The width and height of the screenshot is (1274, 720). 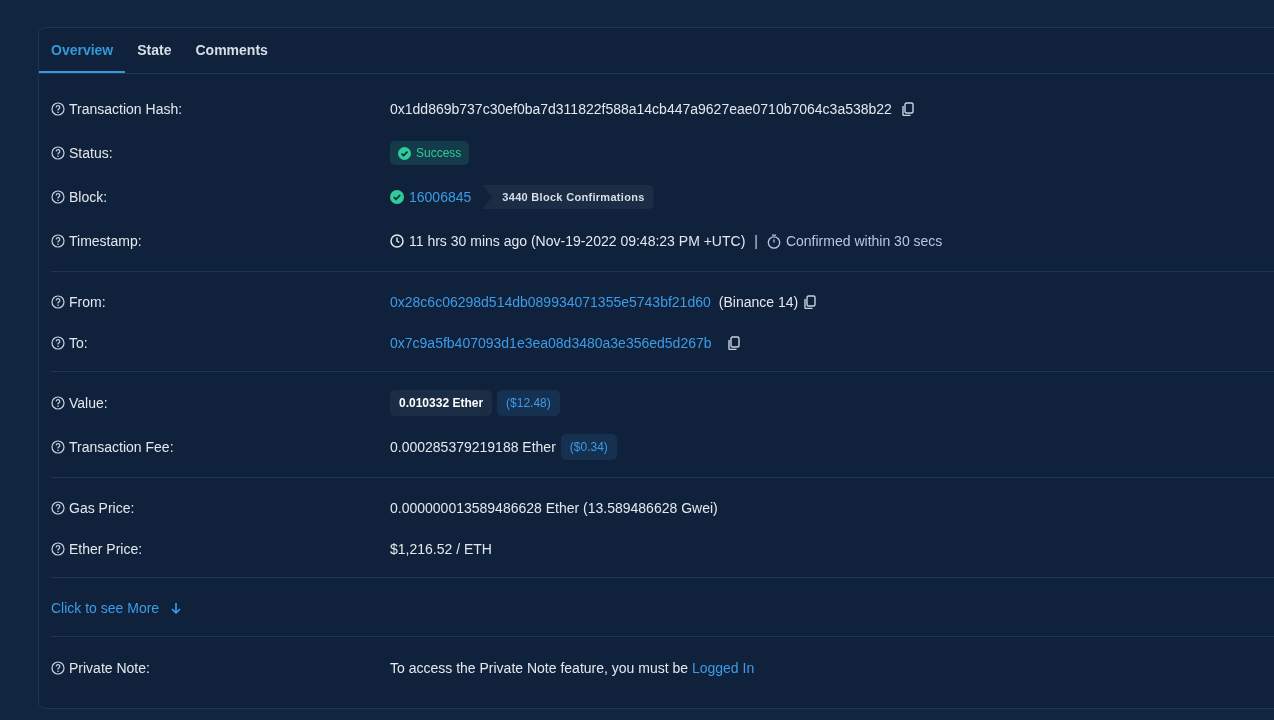 I want to click on field-label: Timestamp:, so click(x=105, y=241).